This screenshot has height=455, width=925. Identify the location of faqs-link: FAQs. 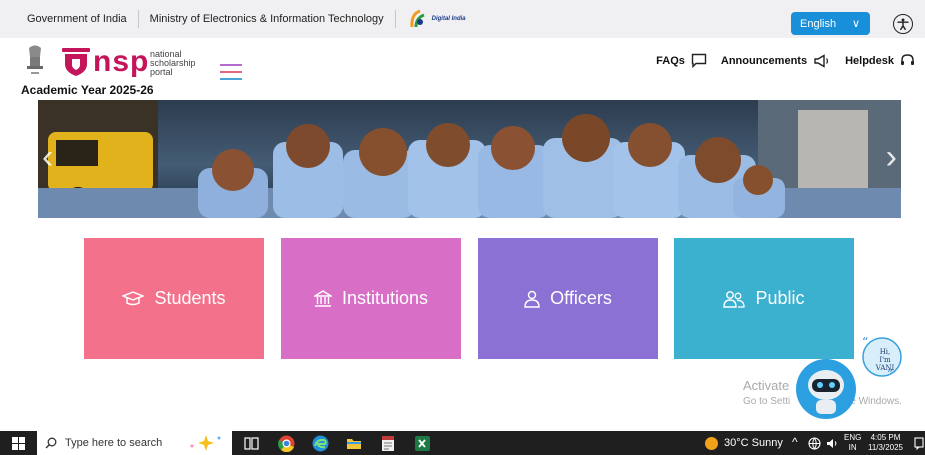
(681, 60).